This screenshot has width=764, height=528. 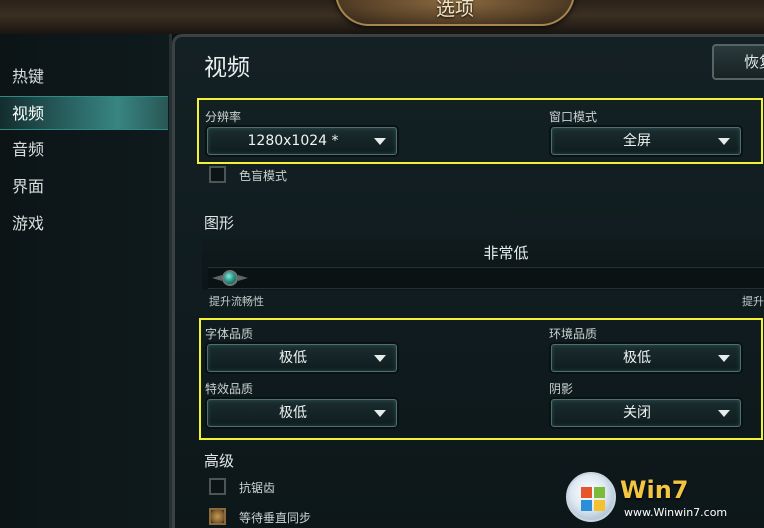 What do you see at coordinates (227, 68) in the screenshot?
I see `page-title: 视频` at bounding box center [227, 68].